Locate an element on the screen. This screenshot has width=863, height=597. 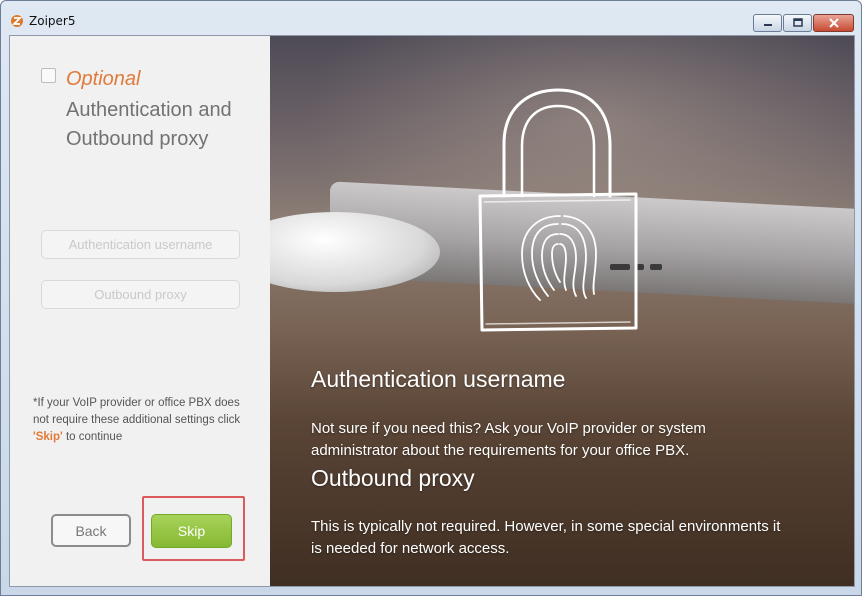
skip-button: Skip is located at coordinates (191, 531).